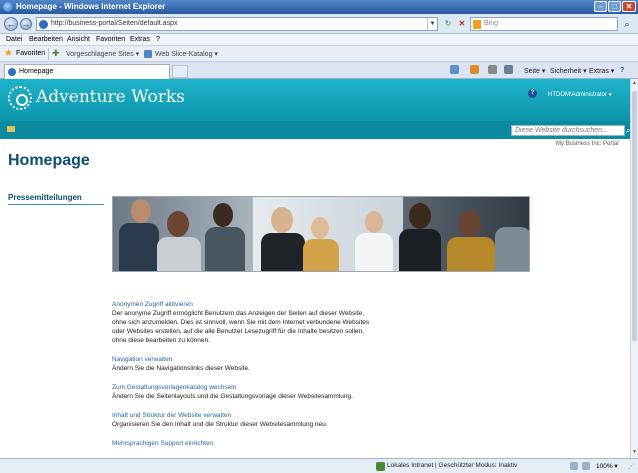 The image size is (638, 473). I want to click on favorites-button: Favoriten, so click(30, 53).